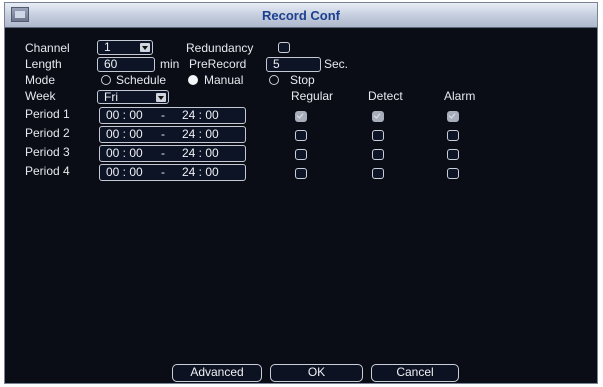 This screenshot has height=387, width=603. Describe the element at coordinates (378, 116) in the screenshot. I see `period-1-detect-checkbox` at that location.